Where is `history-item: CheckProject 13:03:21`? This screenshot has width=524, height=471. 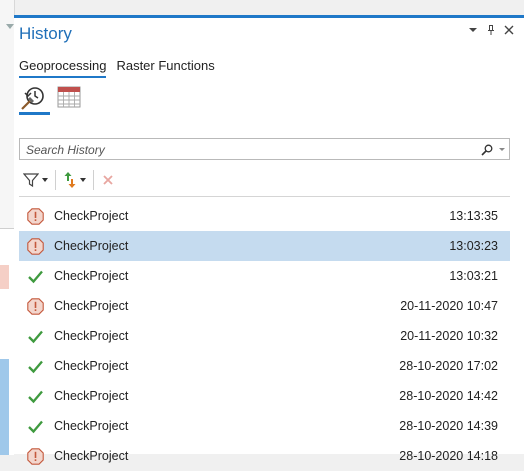 history-item: CheckProject 13:03:21 is located at coordinates (264, 276).